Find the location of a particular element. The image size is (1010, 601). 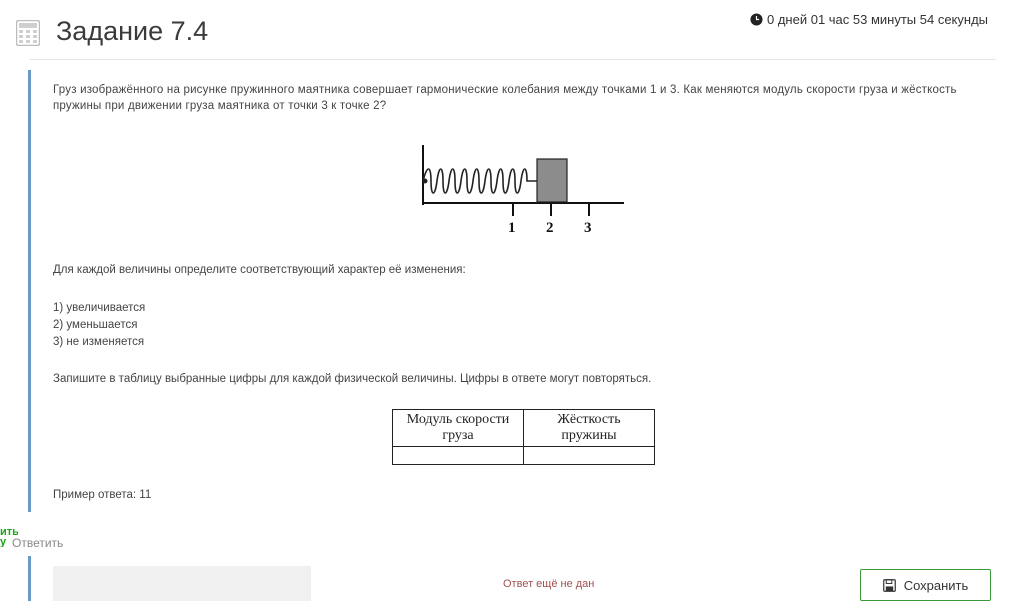

option-2: 2) уменьшается is located at coordinates (95, 325).